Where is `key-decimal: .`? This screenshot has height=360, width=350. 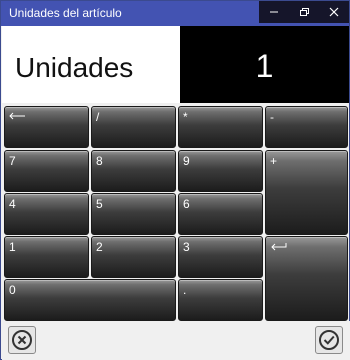 key-decimal: . is located at coordinates (220, 300).